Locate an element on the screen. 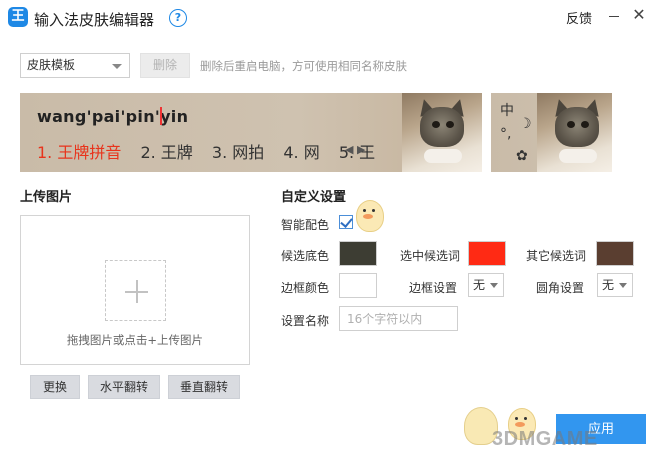  watermark: 3DMGAME is located at coordinates (545, 439).